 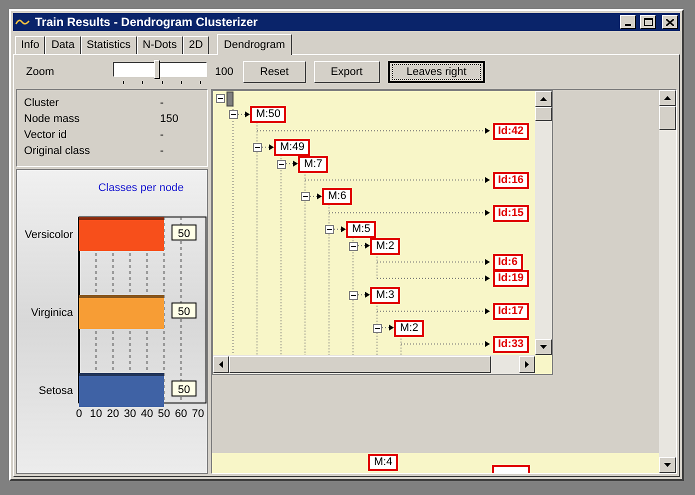 What do you see at coordinates (511, 131) in the screenshot?
I see `tree-node: Id:42` at bounding box center [511, 131].